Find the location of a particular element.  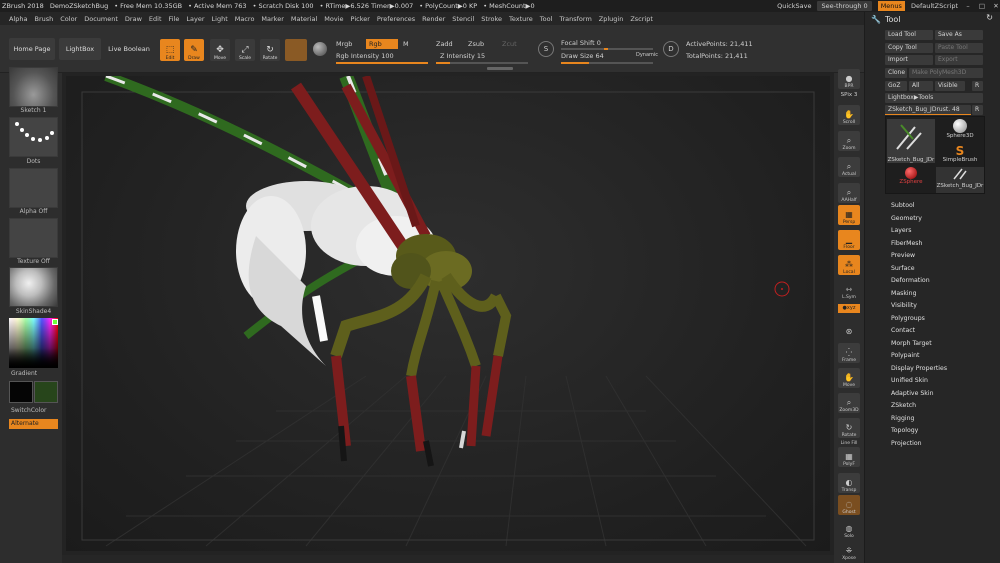

maximize-icon: □ is located at coordinates (982, 6).